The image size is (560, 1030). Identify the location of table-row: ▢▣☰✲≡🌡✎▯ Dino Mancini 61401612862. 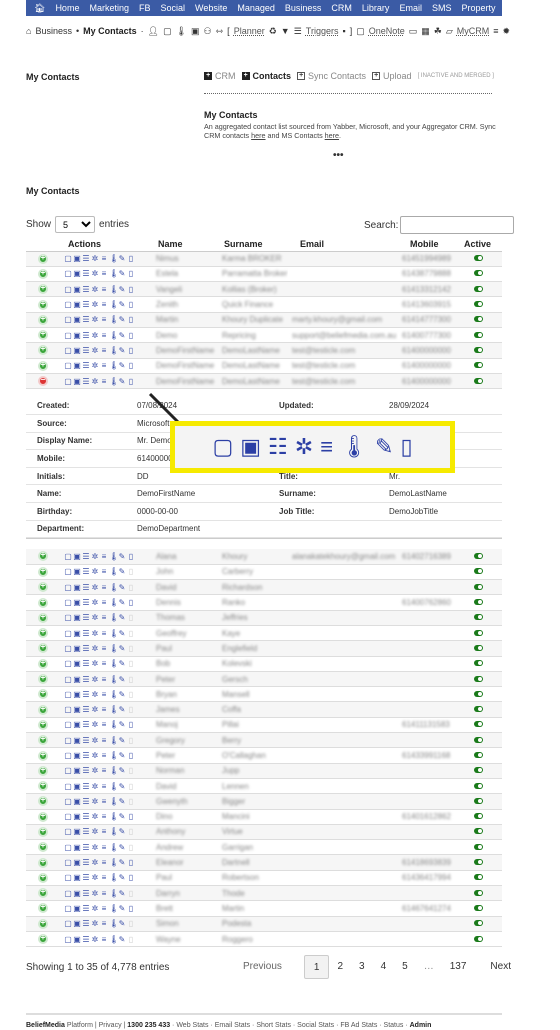
(264, 817).